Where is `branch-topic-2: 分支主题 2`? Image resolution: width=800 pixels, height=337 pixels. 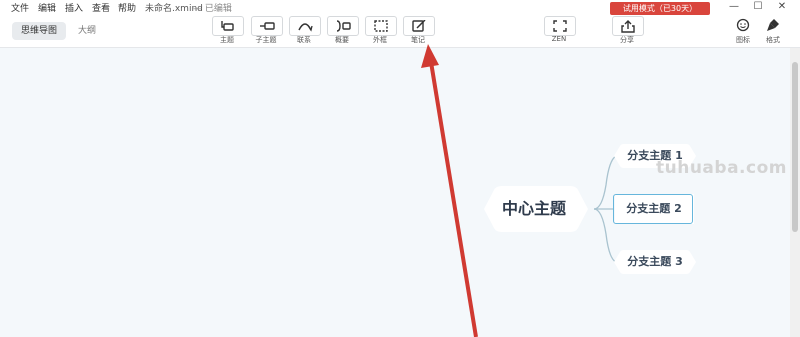
branch-topic-2: 分支主题 2 is located at coordinates (654, 209).